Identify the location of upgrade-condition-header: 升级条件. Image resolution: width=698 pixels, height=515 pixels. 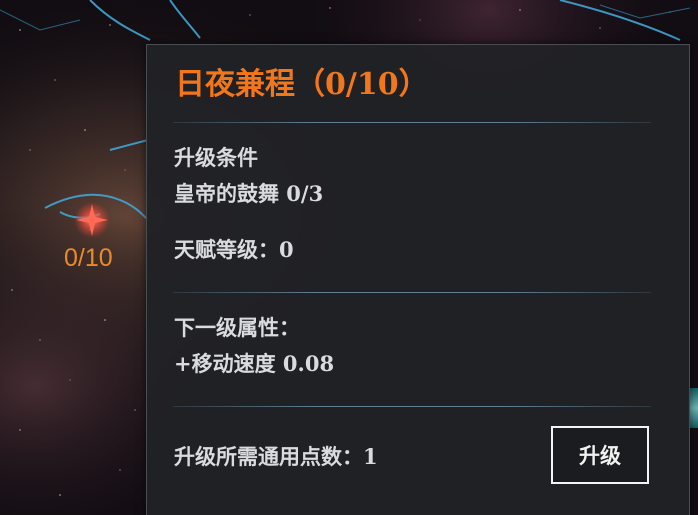
(216, 157).